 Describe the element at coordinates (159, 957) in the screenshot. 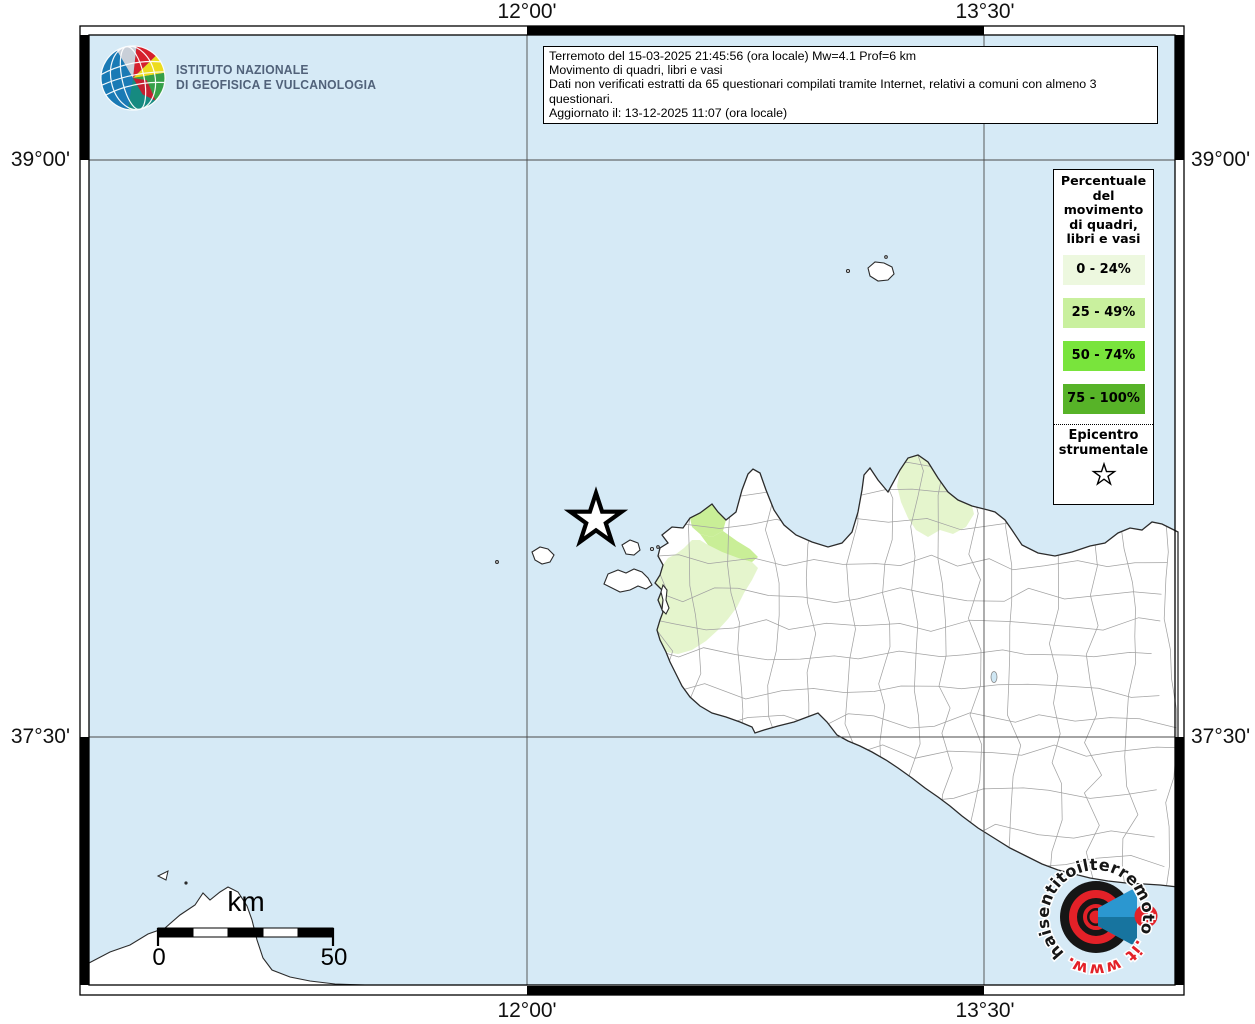

I see `scalebar-start: 0` at that location.